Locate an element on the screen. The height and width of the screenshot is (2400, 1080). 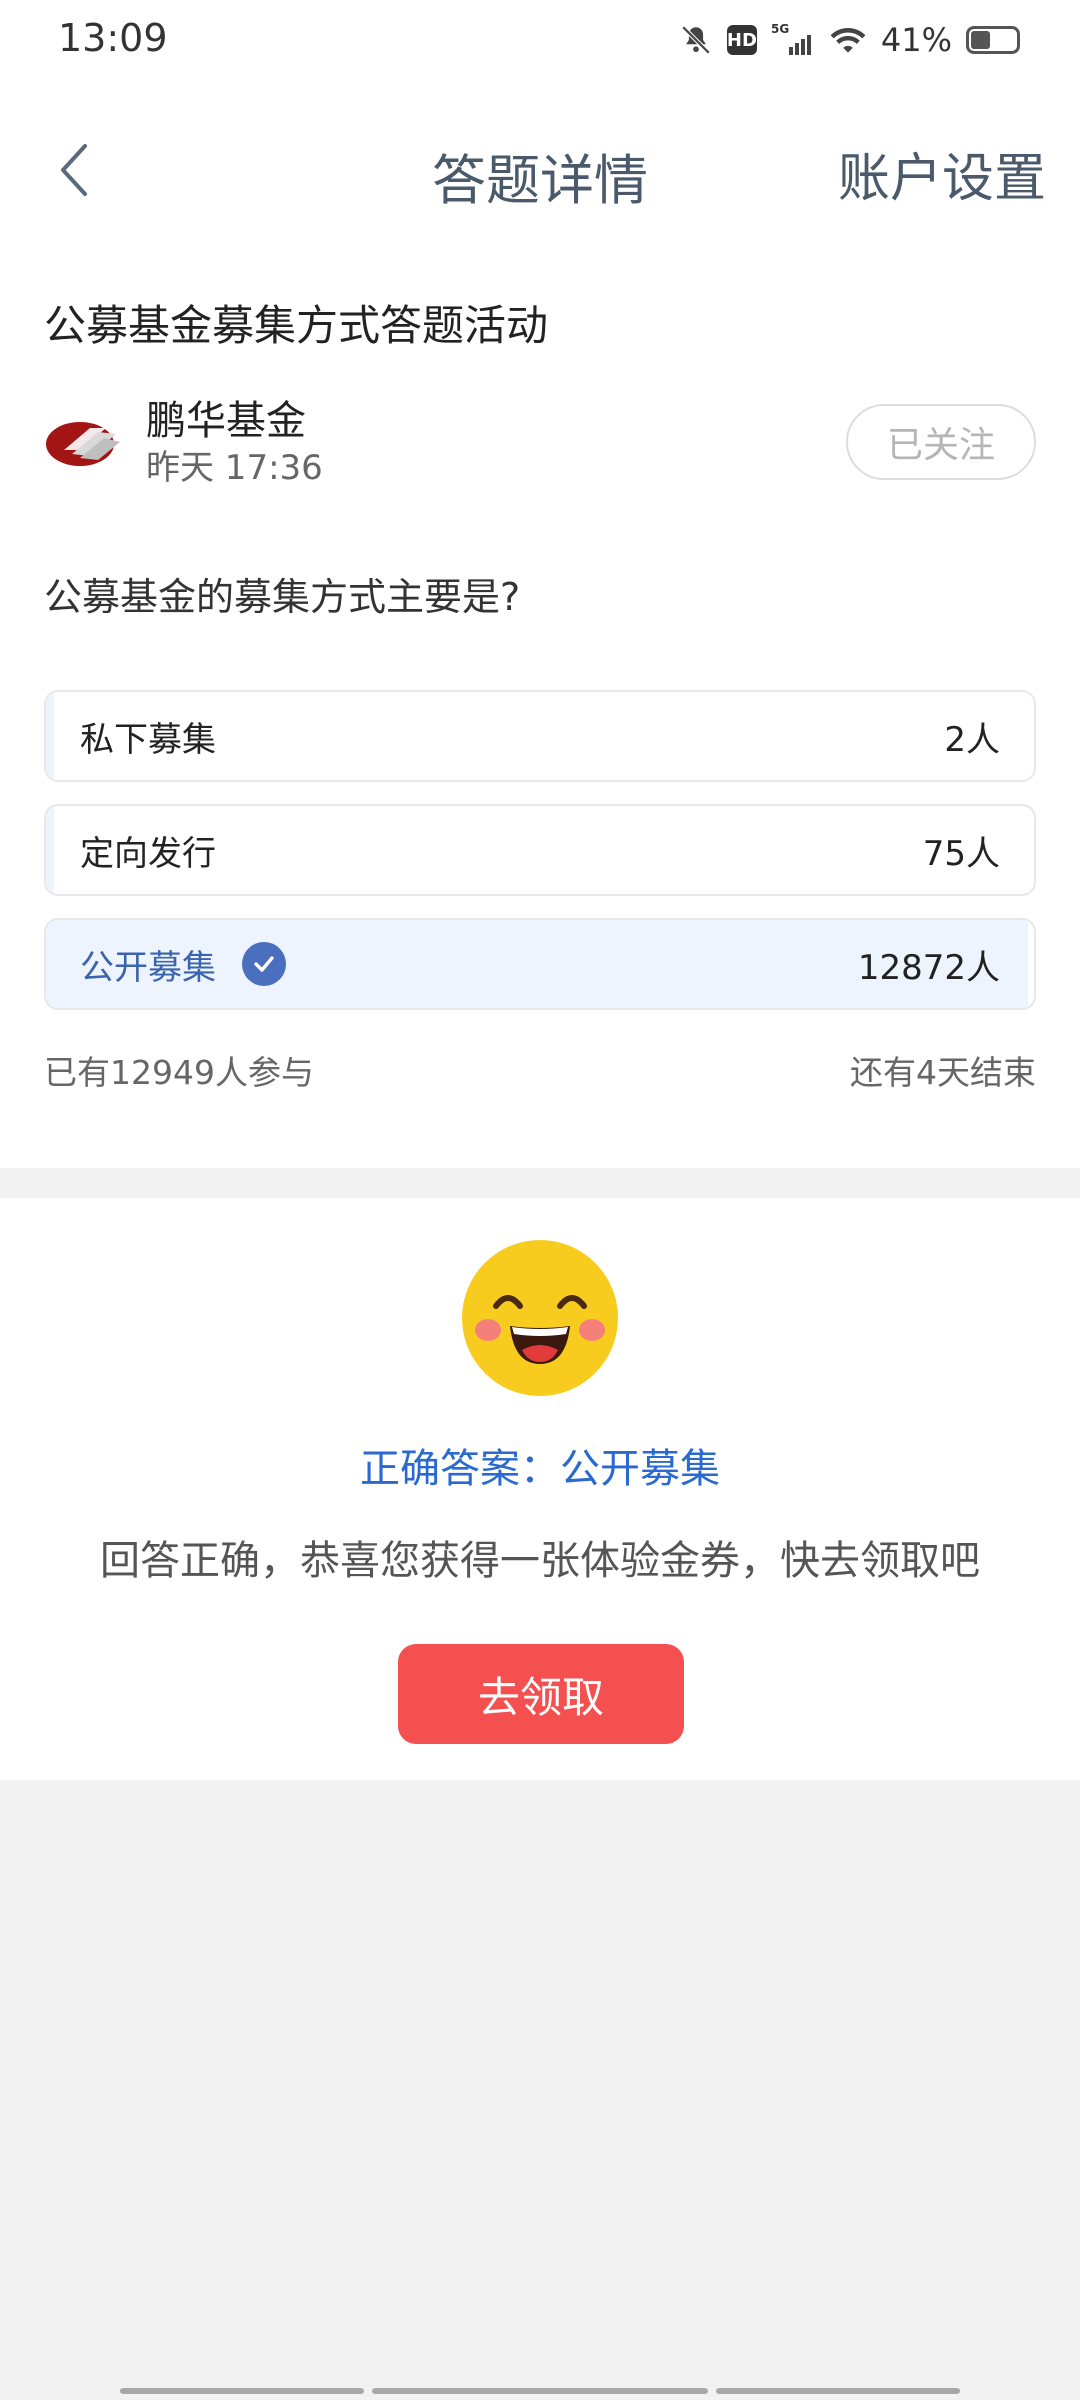
question-text: 公募基金的募集方式主要是? is located at coordinates (282, 597).